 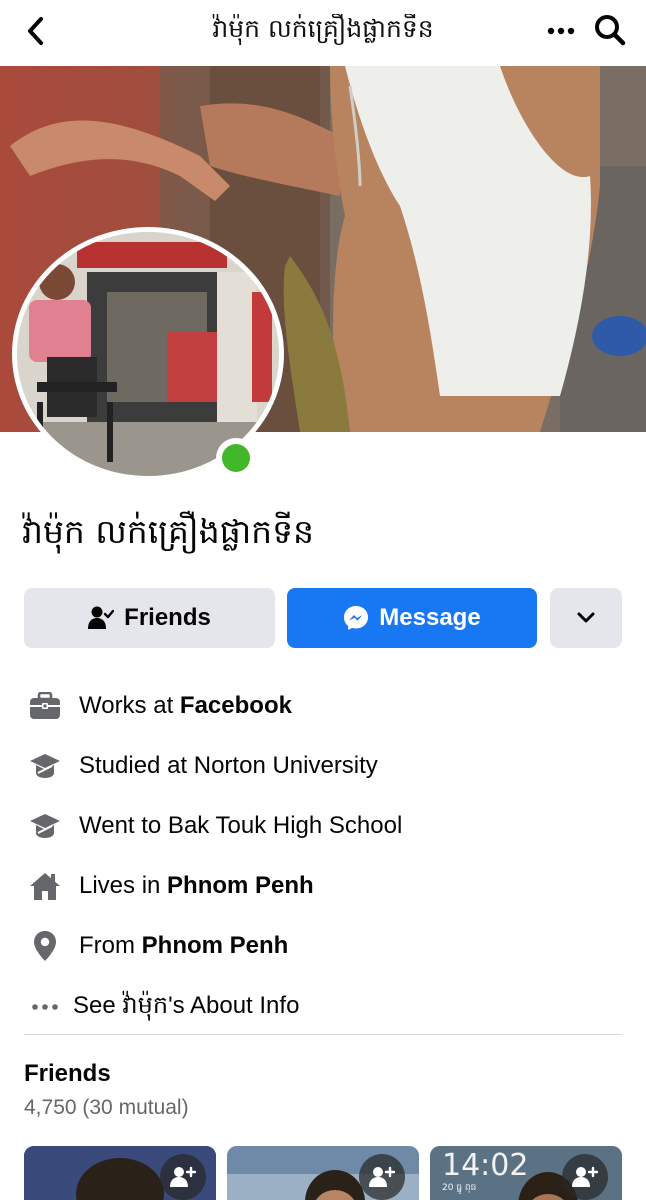 What do you see at coordinates (45, 886) in the screenshot?
I see `home-icon` at bounding box center [45, 886].